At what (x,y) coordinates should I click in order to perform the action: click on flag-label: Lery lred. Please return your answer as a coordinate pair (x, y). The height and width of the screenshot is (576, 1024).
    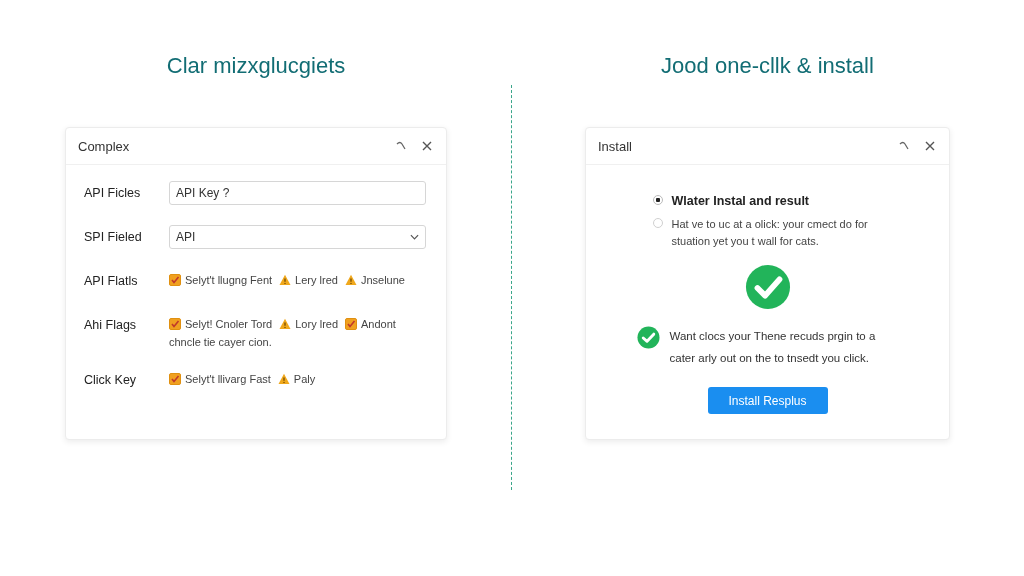
    Looking at the image, I should click on (316, 280).